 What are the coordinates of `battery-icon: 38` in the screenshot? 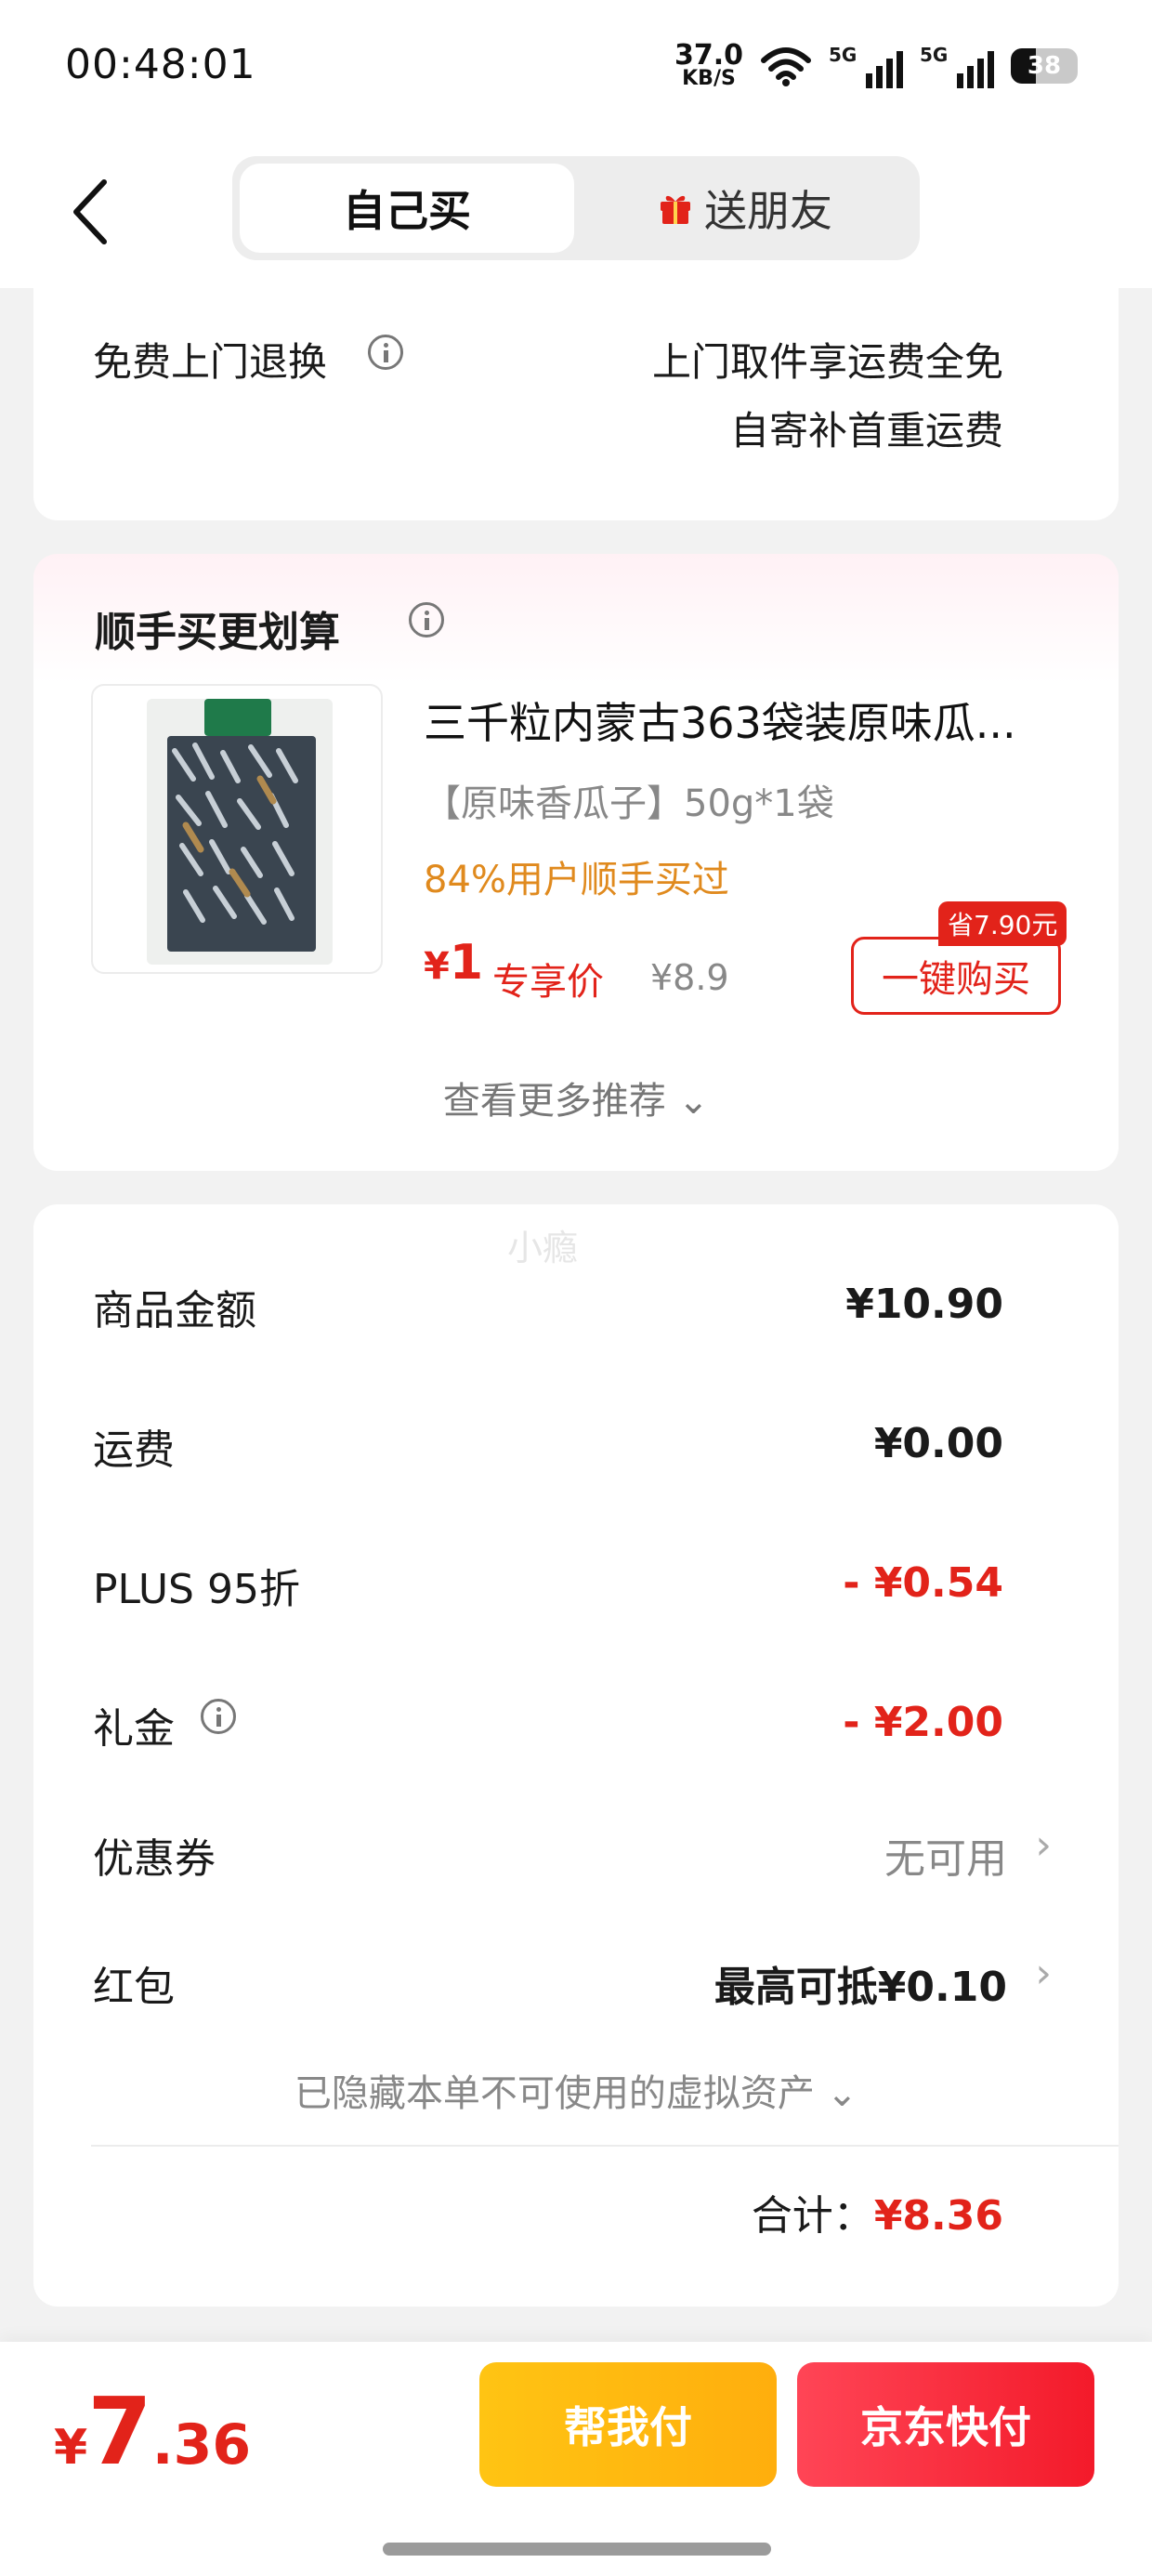 It's located at (1044, 66).